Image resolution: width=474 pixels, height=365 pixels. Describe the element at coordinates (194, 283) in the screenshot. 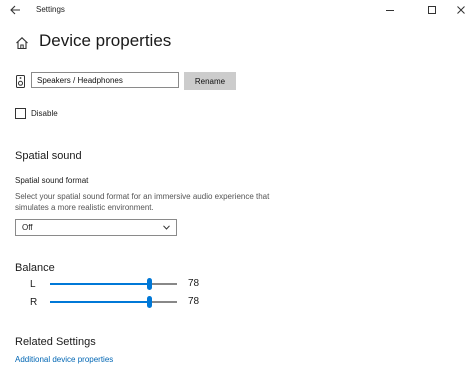

I see `left-balance-value: 78` at that location.